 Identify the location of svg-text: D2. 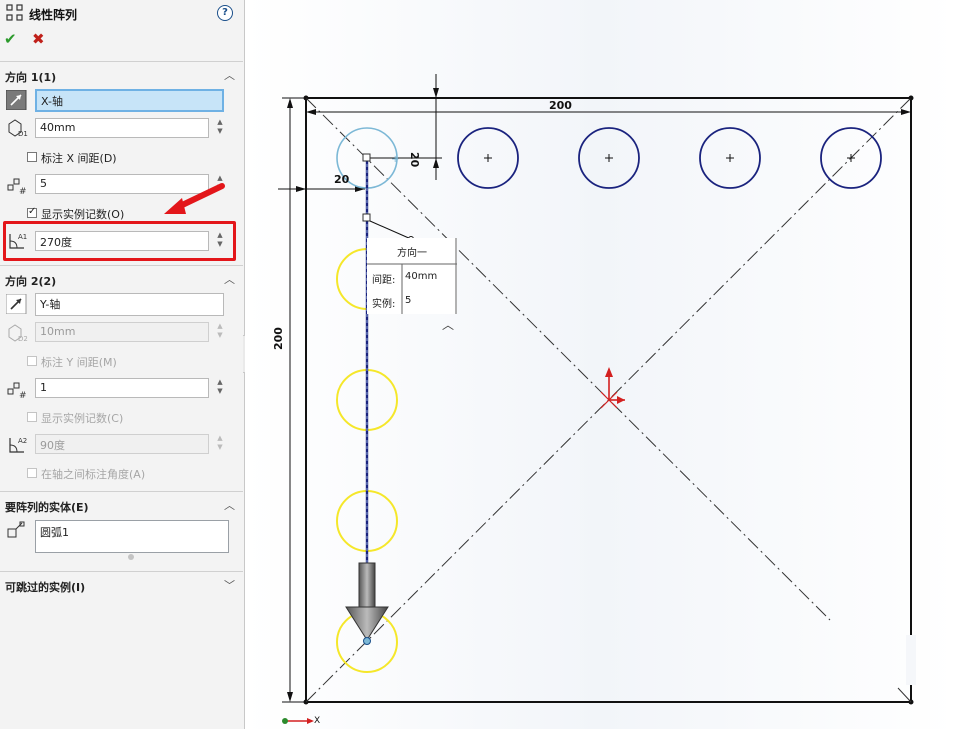
(23, 339).